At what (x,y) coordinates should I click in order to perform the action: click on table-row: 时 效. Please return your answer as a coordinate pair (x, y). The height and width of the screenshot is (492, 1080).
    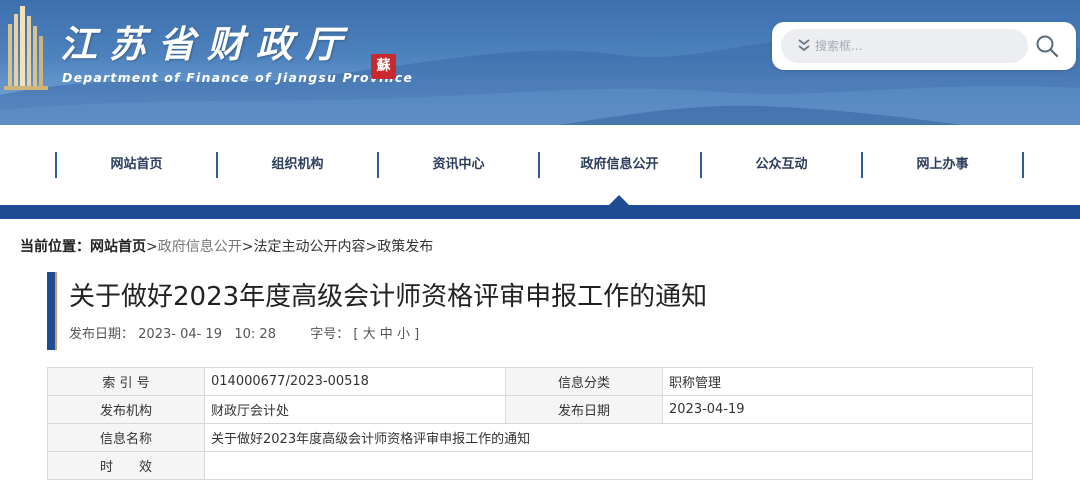
    Looking at the image, I should click on (540, 465).